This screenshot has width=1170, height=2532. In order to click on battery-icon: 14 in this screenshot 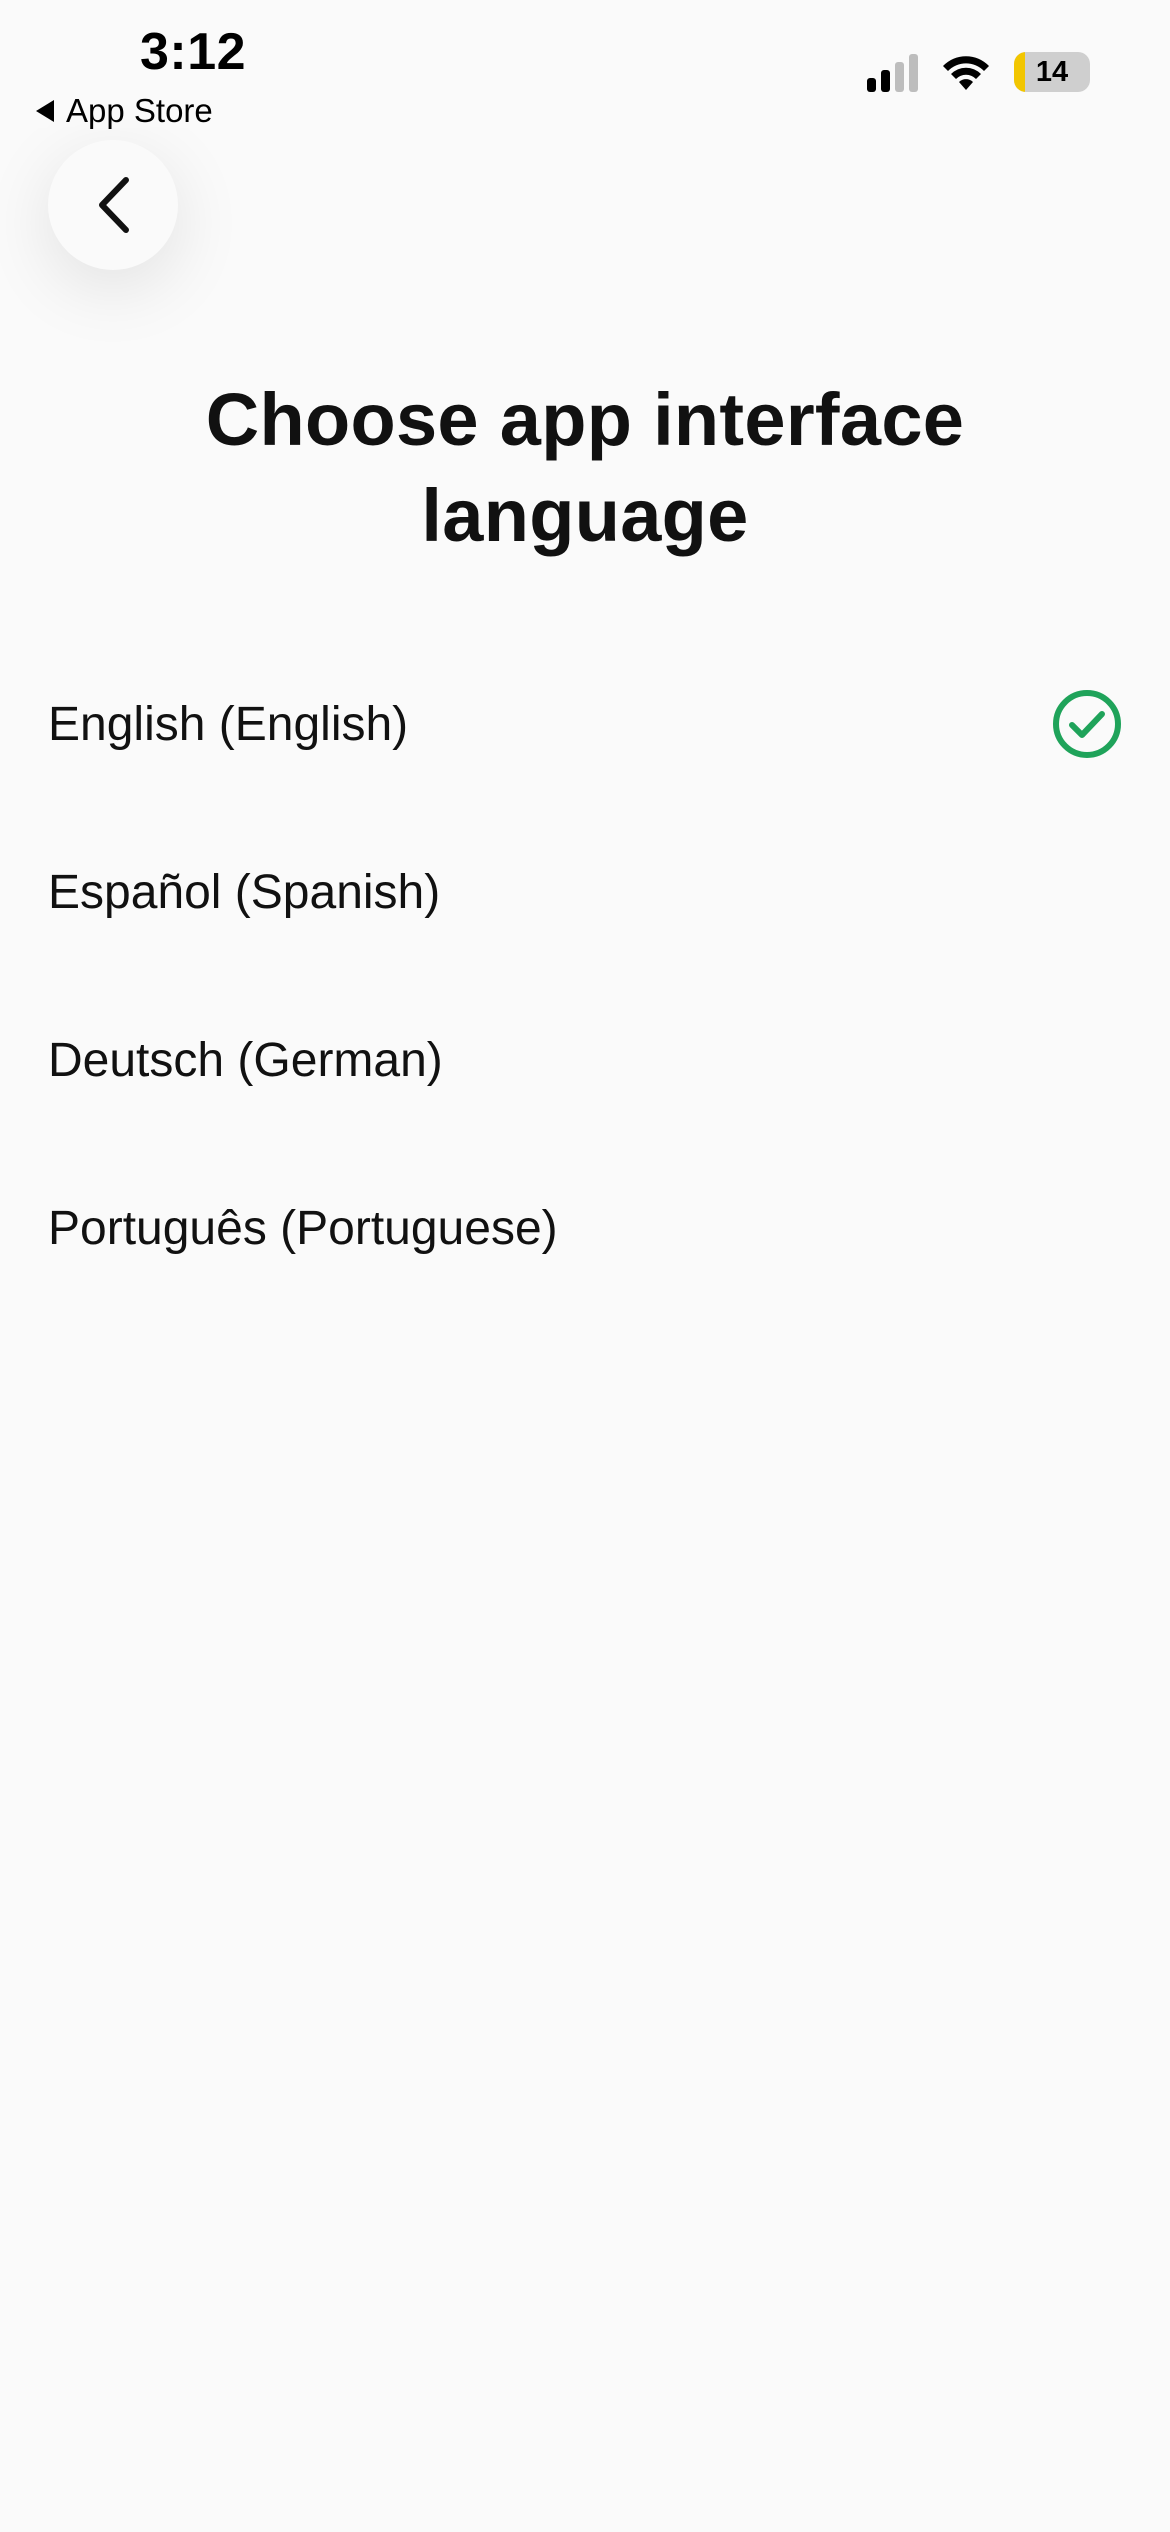, I will do `click(1052, 72)`.